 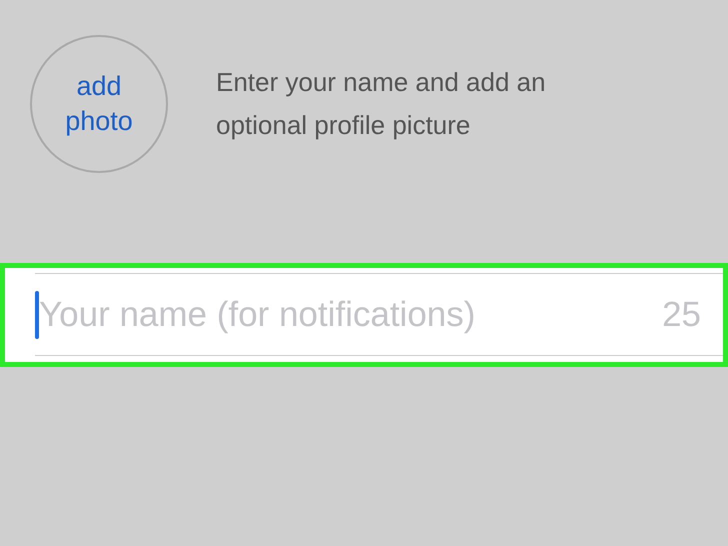 I want to click on name-input-field: Your name (for notifications), so click(x=350, y=314).